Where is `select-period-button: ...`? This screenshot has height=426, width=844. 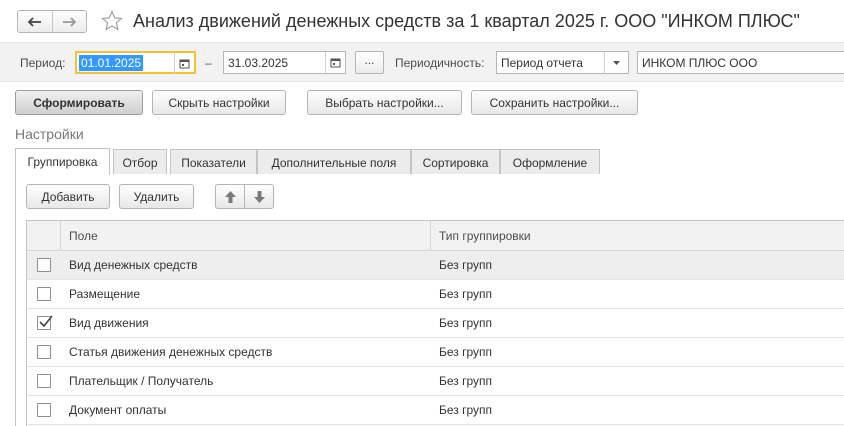 select-period-button: ... is located at coordinates (369, 62).